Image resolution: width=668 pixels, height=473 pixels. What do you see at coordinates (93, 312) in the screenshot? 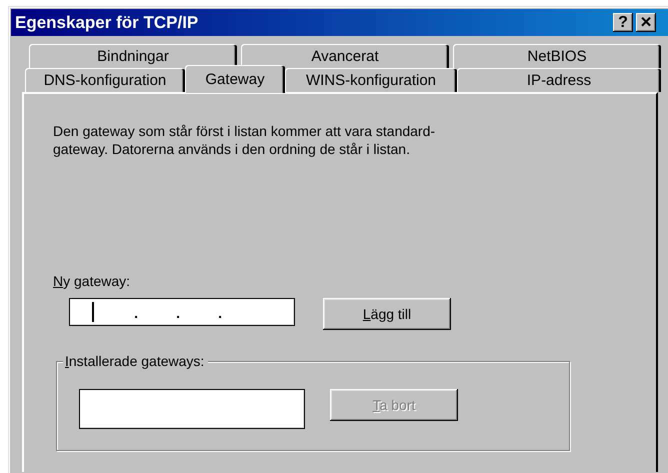
I see `text-cursor` at bounding box center [93, 312].